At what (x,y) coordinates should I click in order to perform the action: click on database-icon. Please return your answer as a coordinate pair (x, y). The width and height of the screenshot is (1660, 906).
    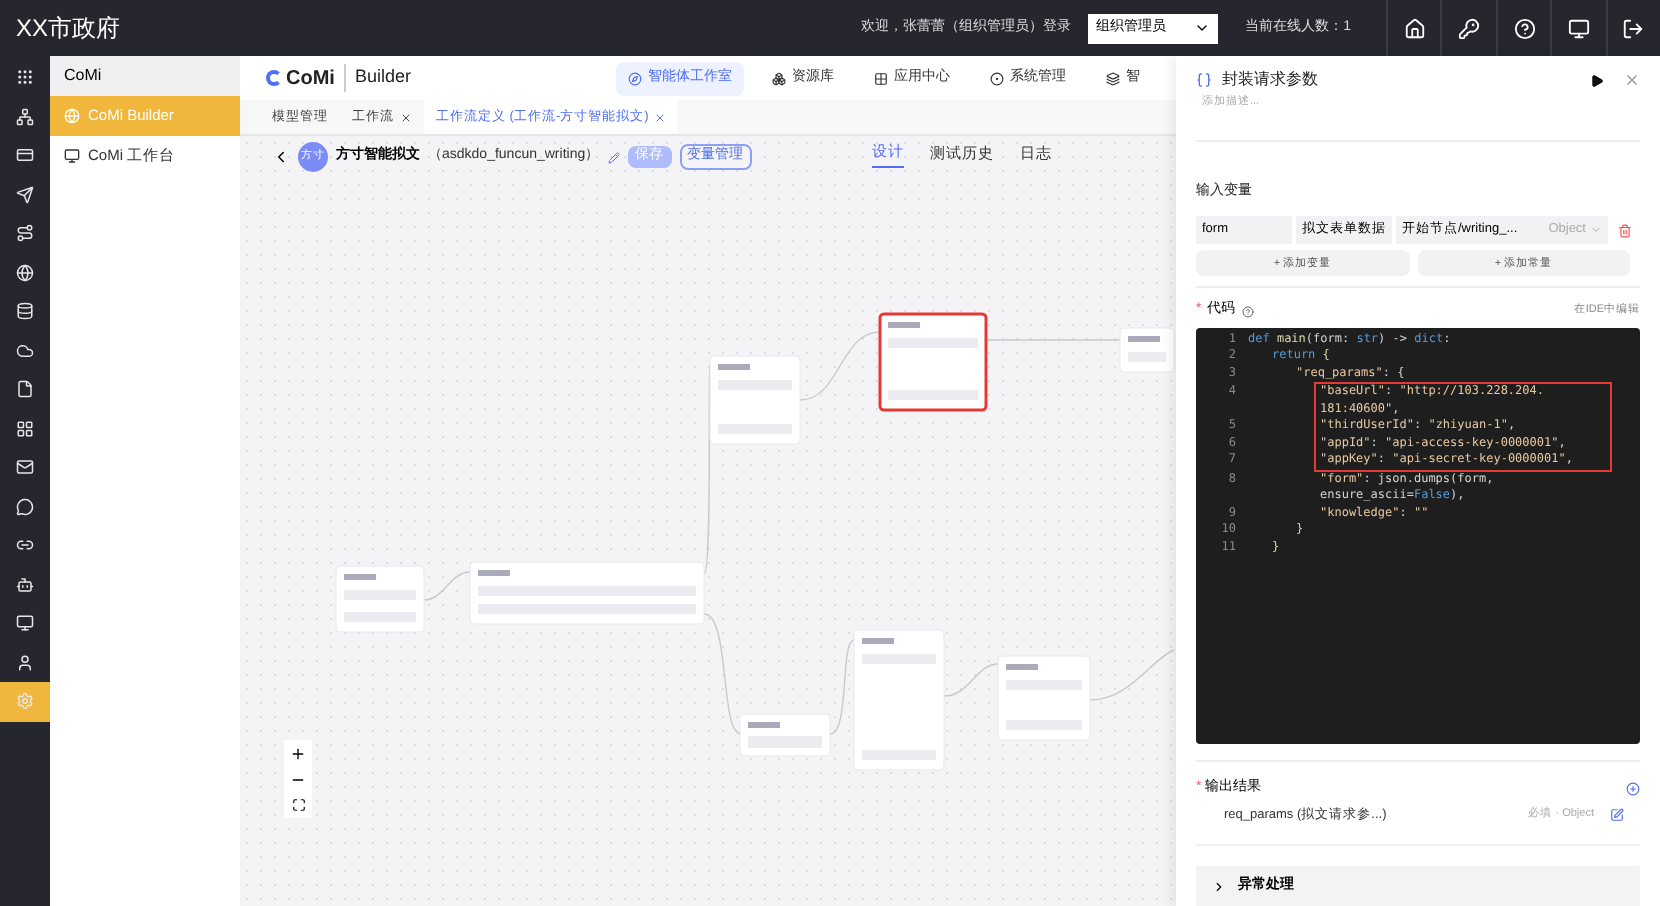
    Looking at the image, I should click on (25, 311).